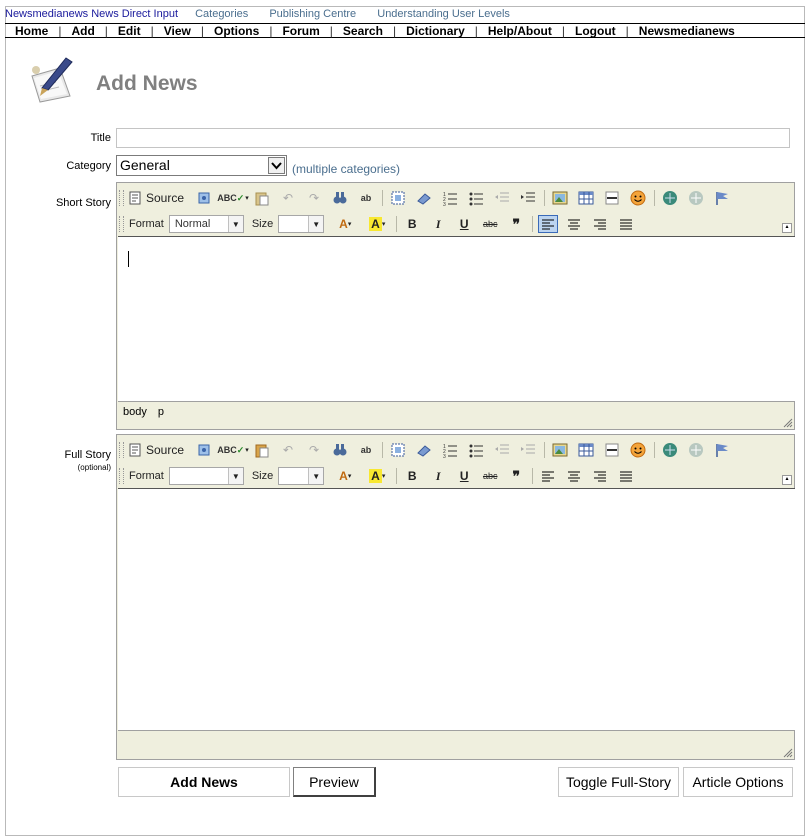 Image resolution: width=810 pixels, height=839 pixels. Describe the element at coordinates (91, 14) in the screenshot. I see `site-link: Newsmedianews News Direct Input` at that location.